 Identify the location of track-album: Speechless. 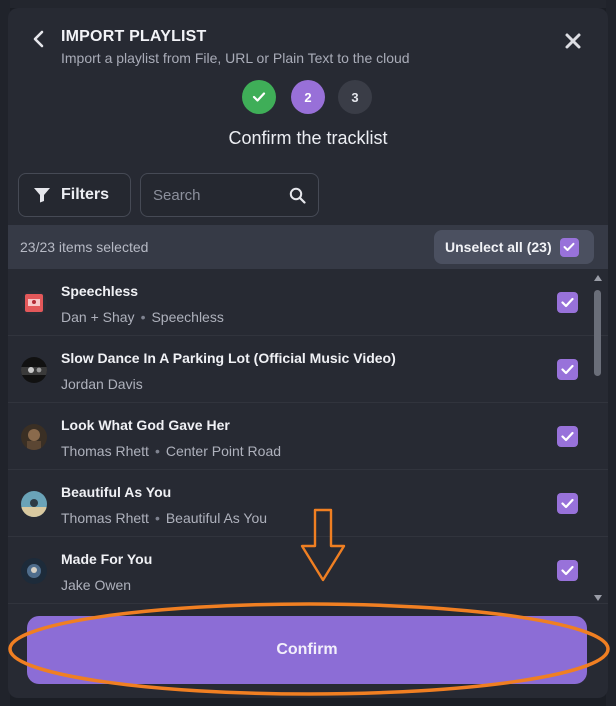
(187, 317).